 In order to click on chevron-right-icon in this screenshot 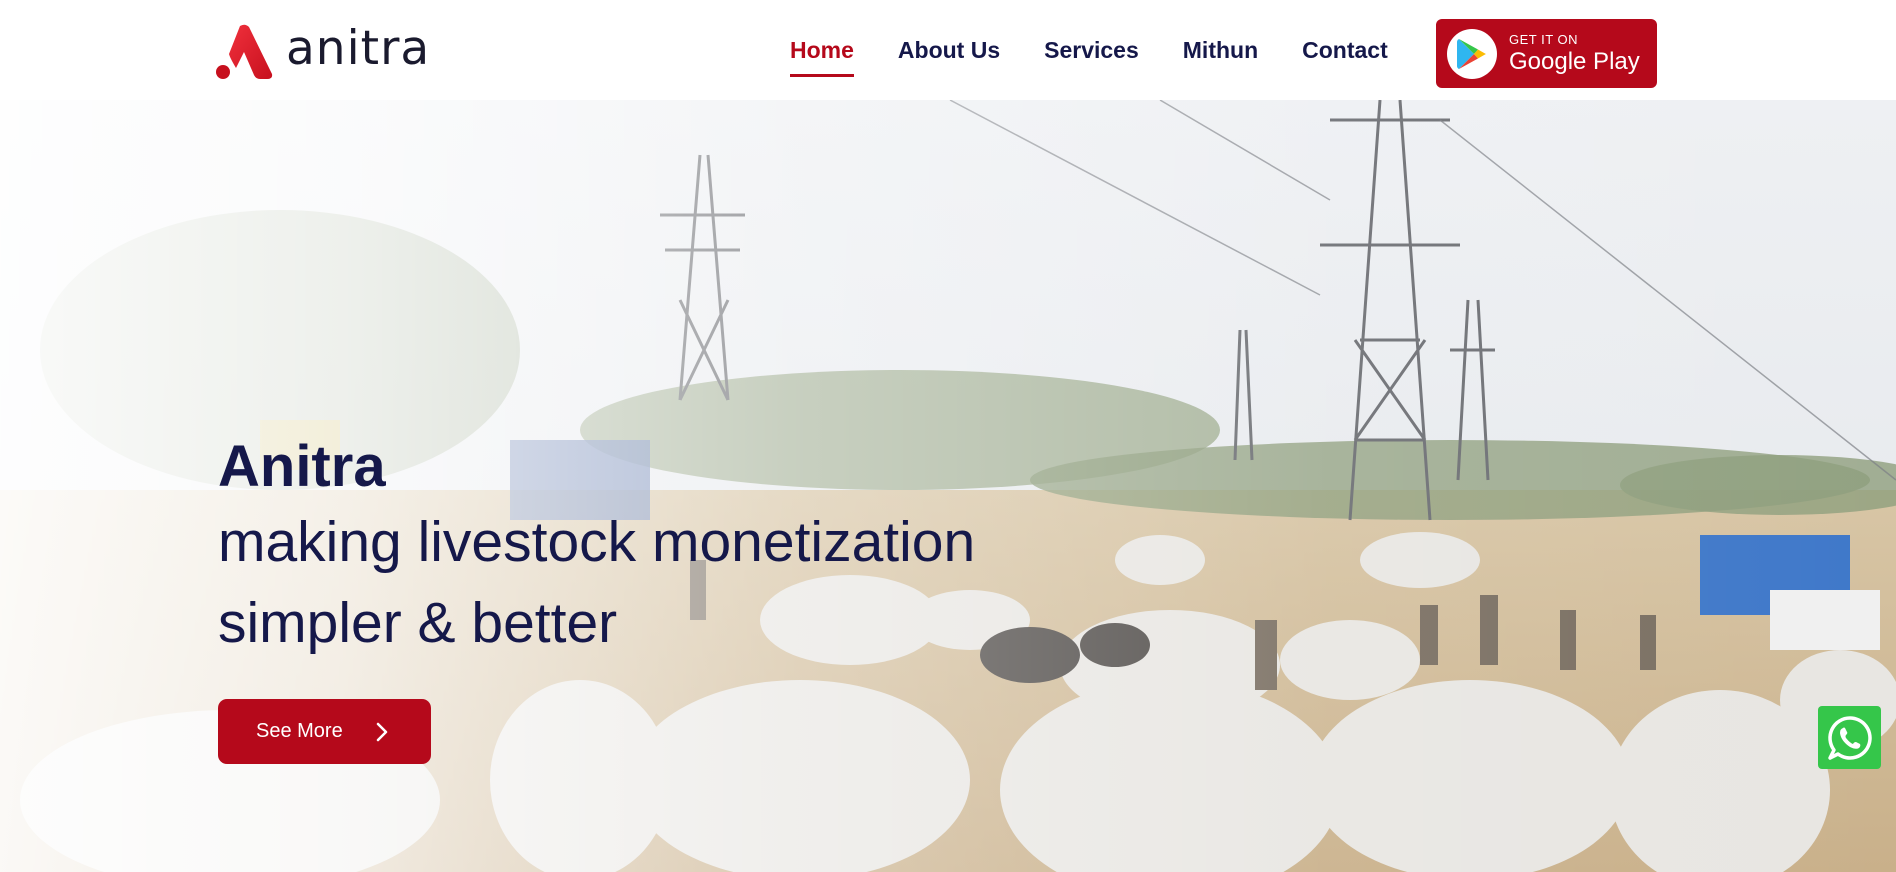, I will do `click(381, 731)`.